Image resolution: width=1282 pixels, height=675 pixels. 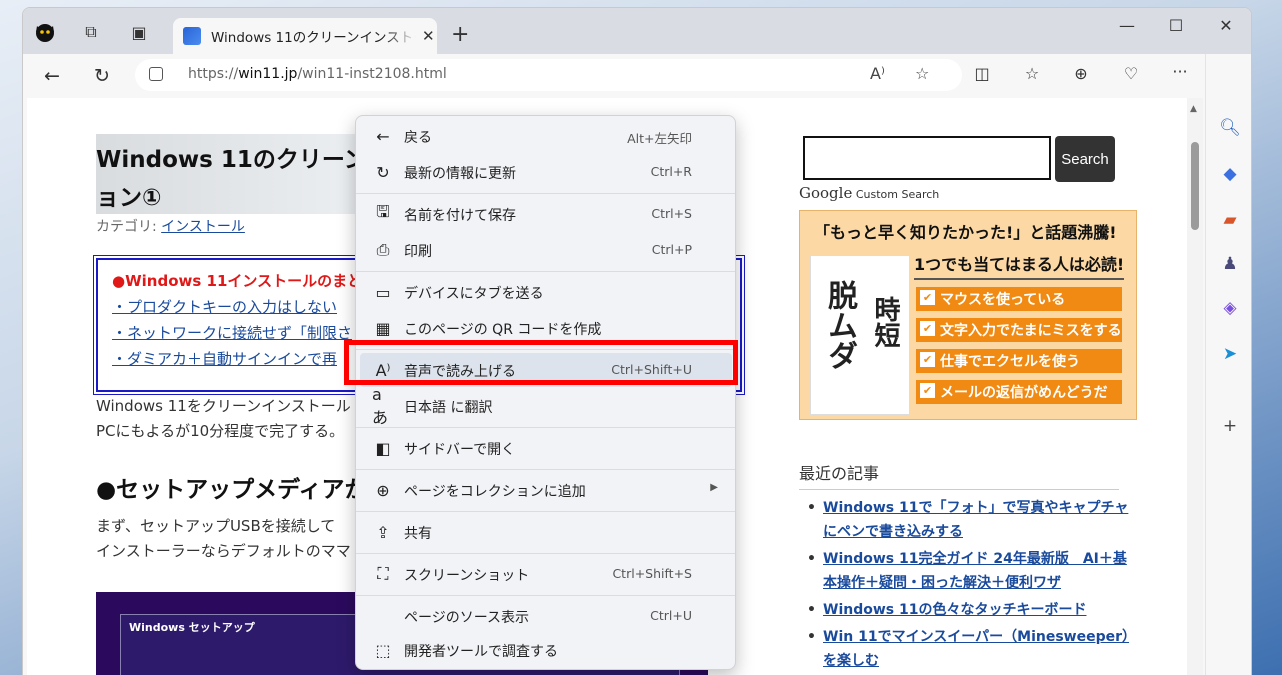 I want to click on back-arrow-icon: ←, so click(x=52, y=76).